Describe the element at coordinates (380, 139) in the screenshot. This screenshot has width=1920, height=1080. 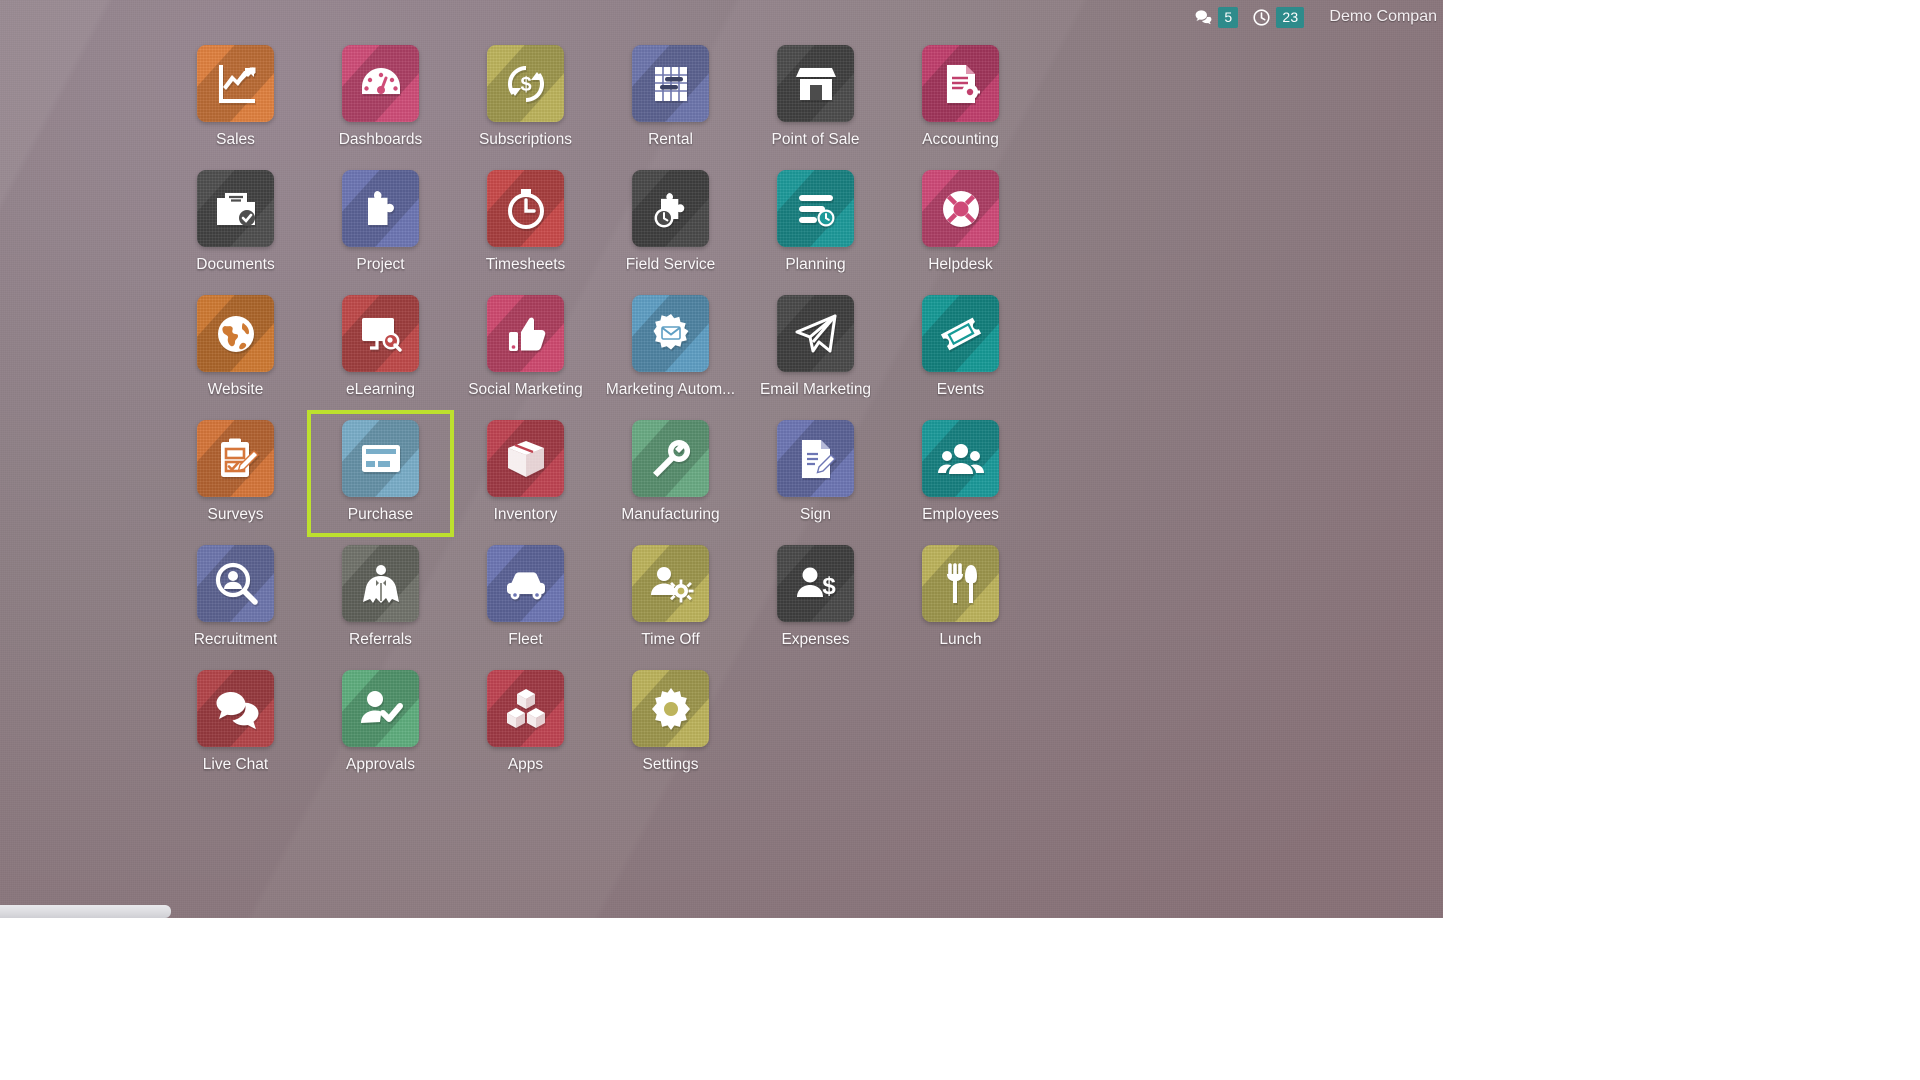
I see `app-label: Dashboards` at that location.